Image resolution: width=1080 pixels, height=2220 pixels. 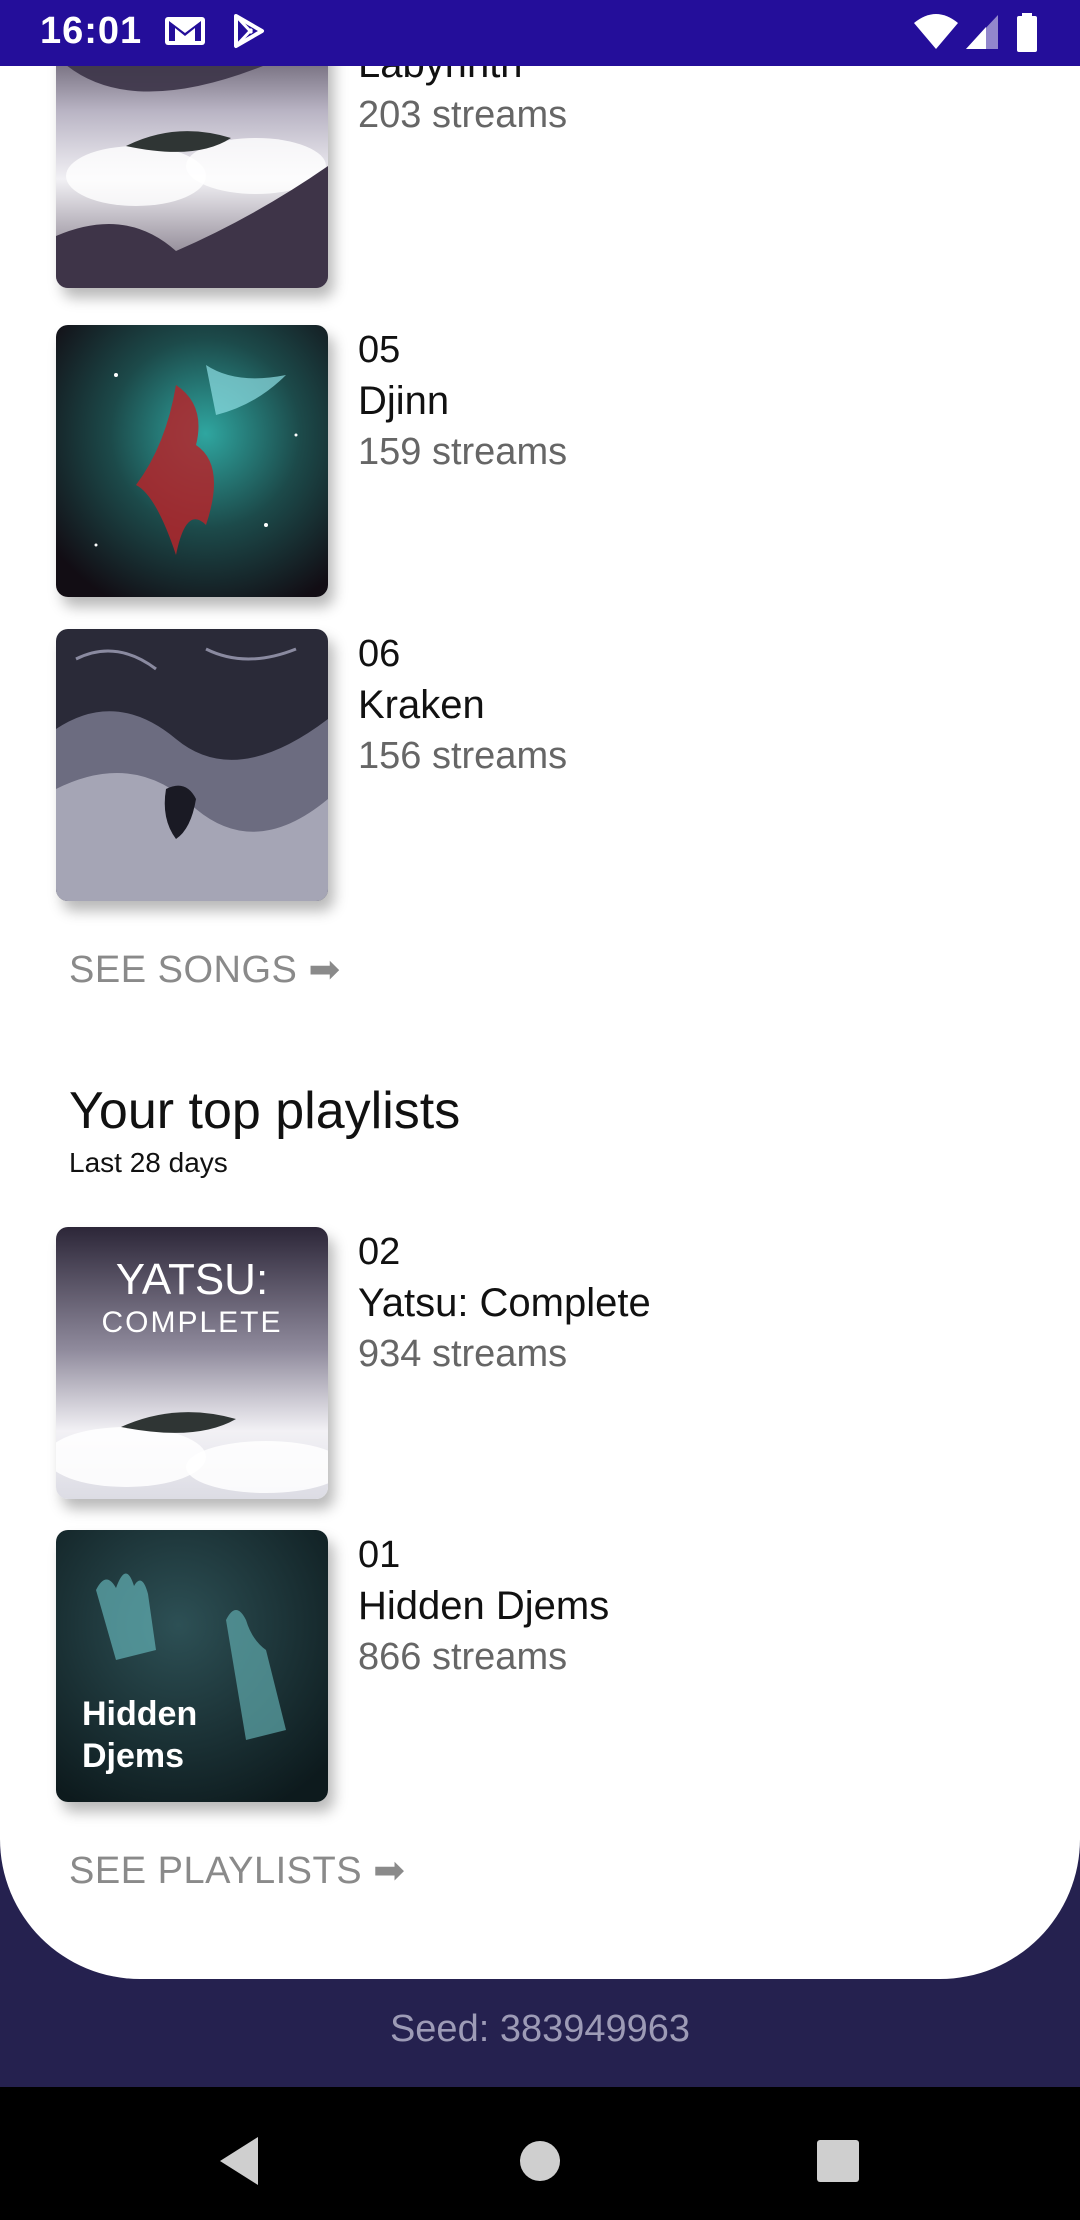 I want to click on back-icon, so click(x=240, y=2161).